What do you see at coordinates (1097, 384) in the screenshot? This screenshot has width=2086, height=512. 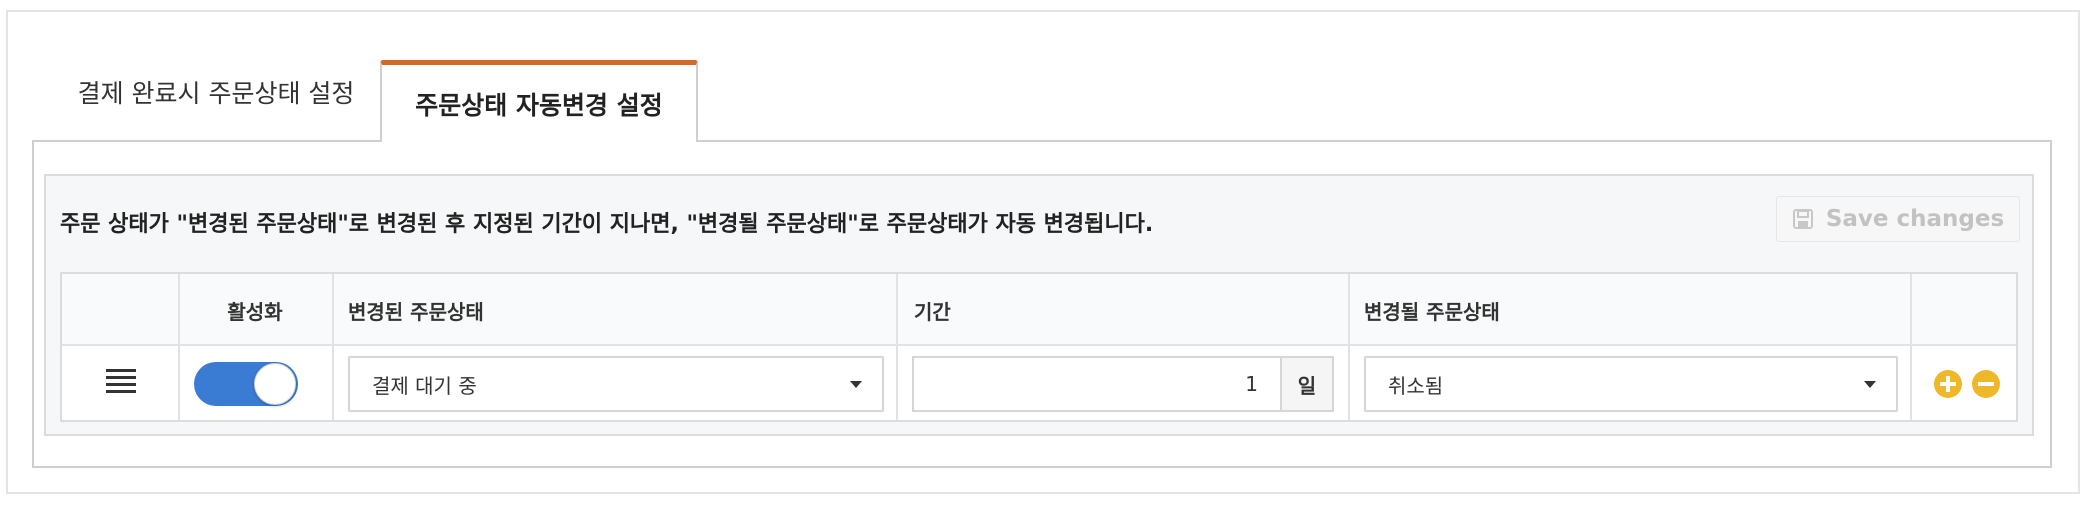 I see `period-input: 1` at bounding box center [1097, 384].